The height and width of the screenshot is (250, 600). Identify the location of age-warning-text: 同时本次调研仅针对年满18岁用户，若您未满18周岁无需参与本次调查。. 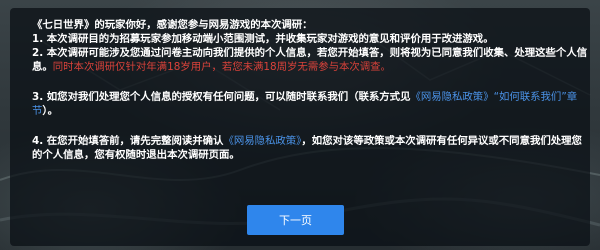
(221, 67).